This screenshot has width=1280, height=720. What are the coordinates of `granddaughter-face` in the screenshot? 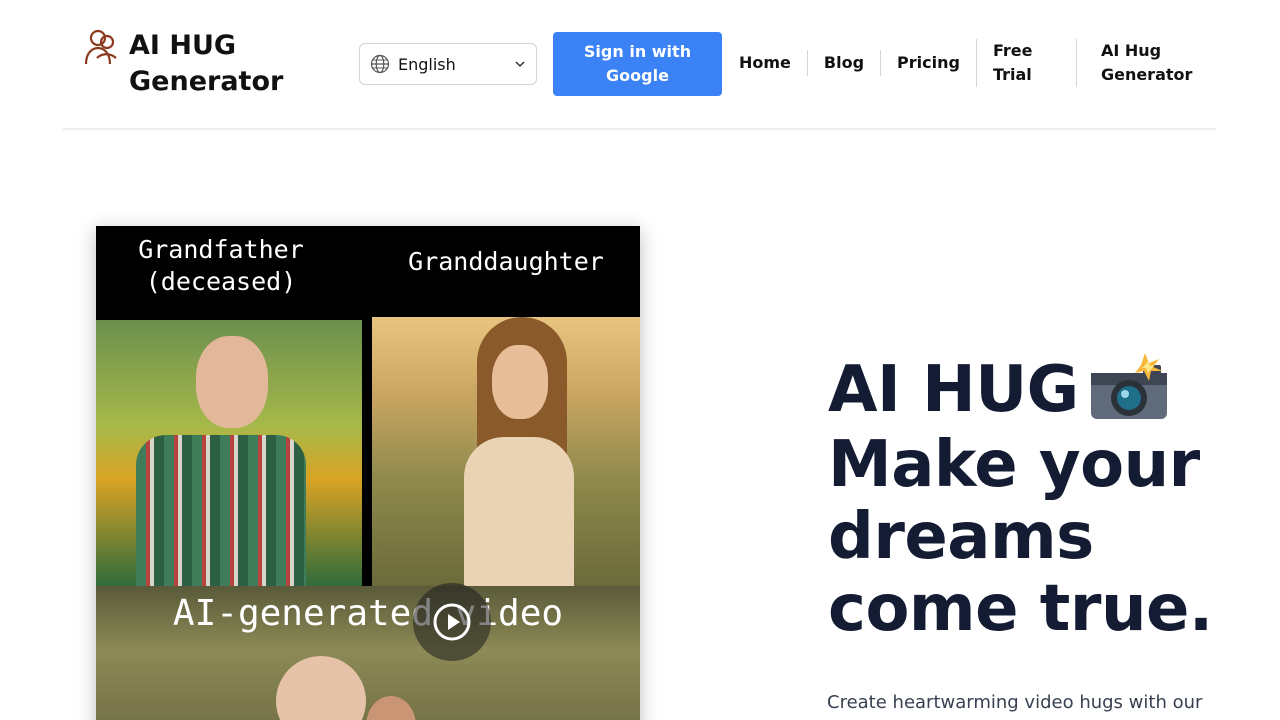 It's located at (520, 382).